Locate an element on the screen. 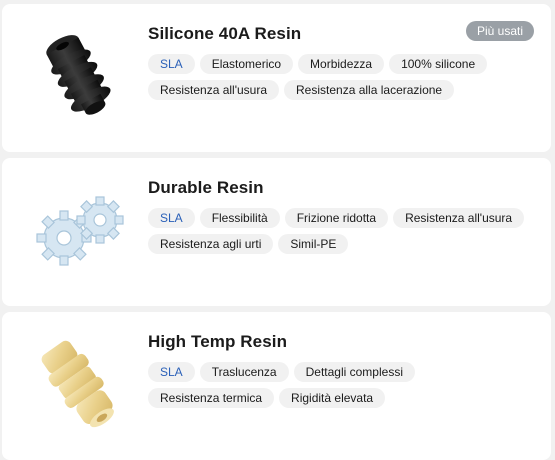 The image size is (555, 460). tag-chip: Flessibilità is located at coordinates (239, 218).